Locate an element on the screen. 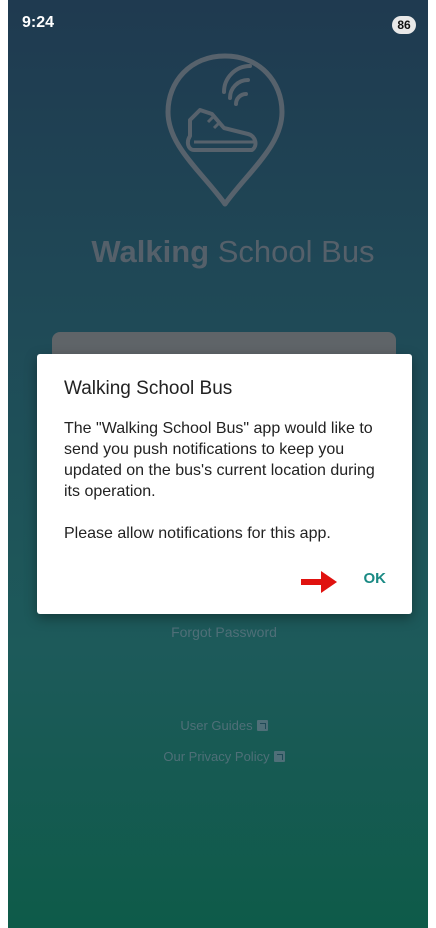 The height and width of the screenshot is (928, 436). status-time: 9:24 is located at coordinates (38, 22).